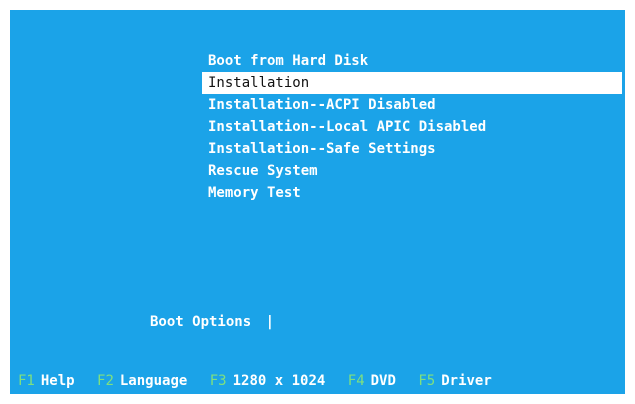 The image size is (635, 404). I want to click on fkey-driver-label: Driver, so click(466, 381).